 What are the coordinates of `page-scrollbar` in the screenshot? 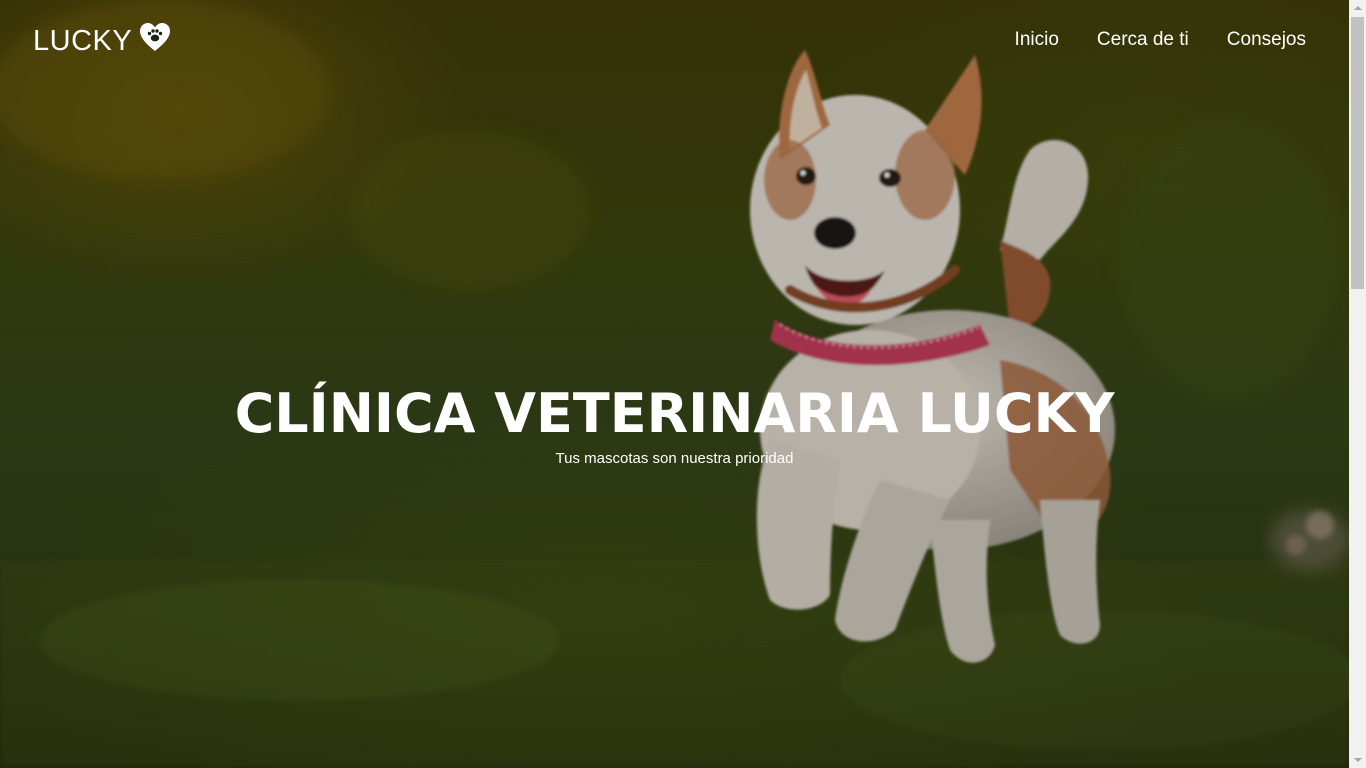 It's located at (1357, 384).